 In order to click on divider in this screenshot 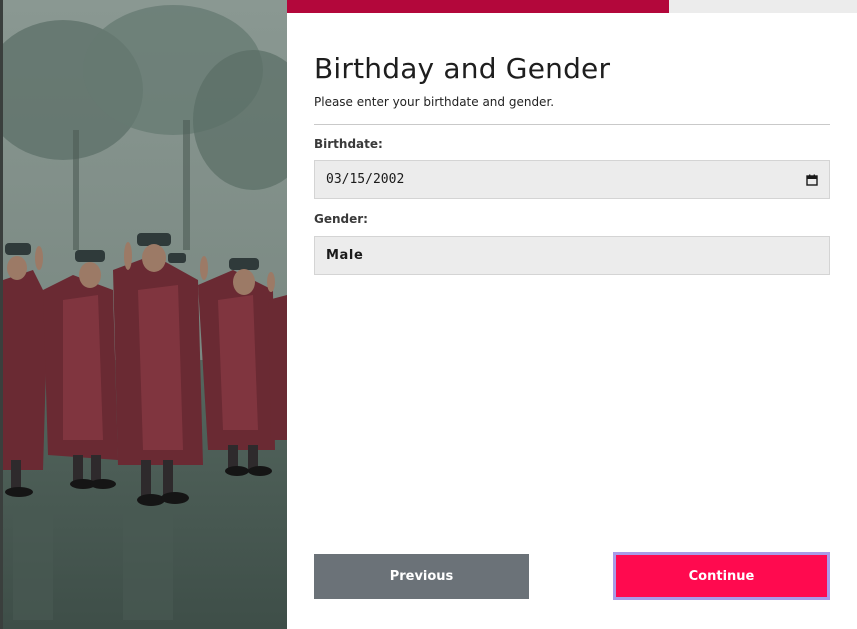, I will do `click(572, 124)`.